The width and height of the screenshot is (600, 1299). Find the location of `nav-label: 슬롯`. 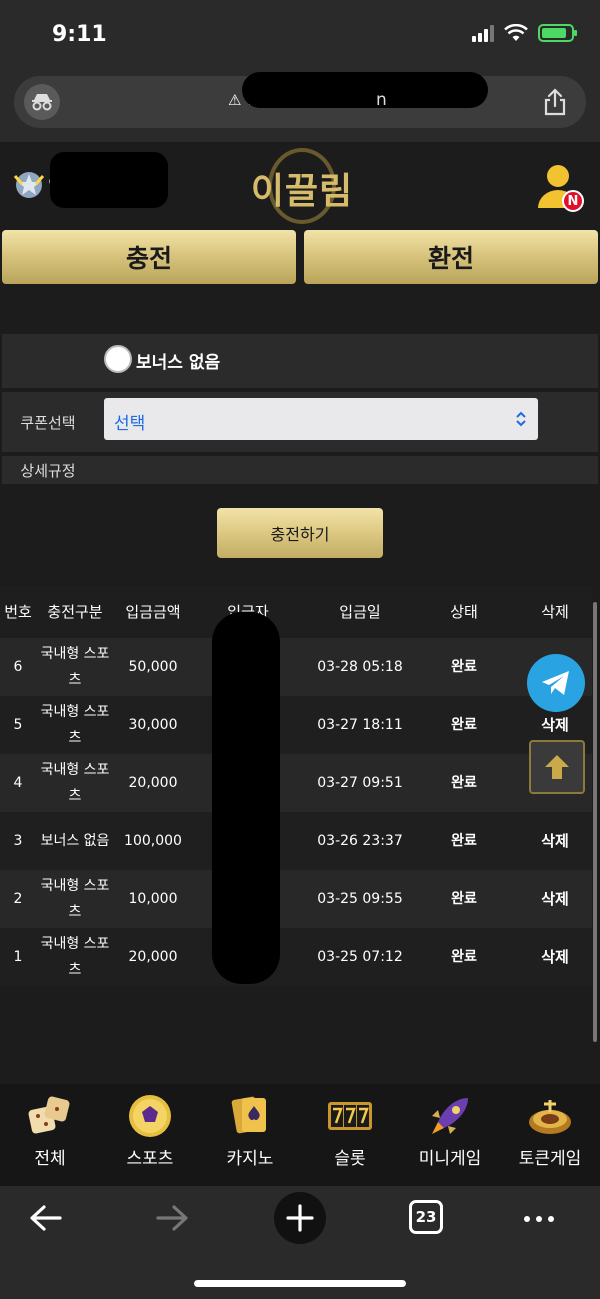

nav-label: 슬롯 is located at coordinates (350, 1159).